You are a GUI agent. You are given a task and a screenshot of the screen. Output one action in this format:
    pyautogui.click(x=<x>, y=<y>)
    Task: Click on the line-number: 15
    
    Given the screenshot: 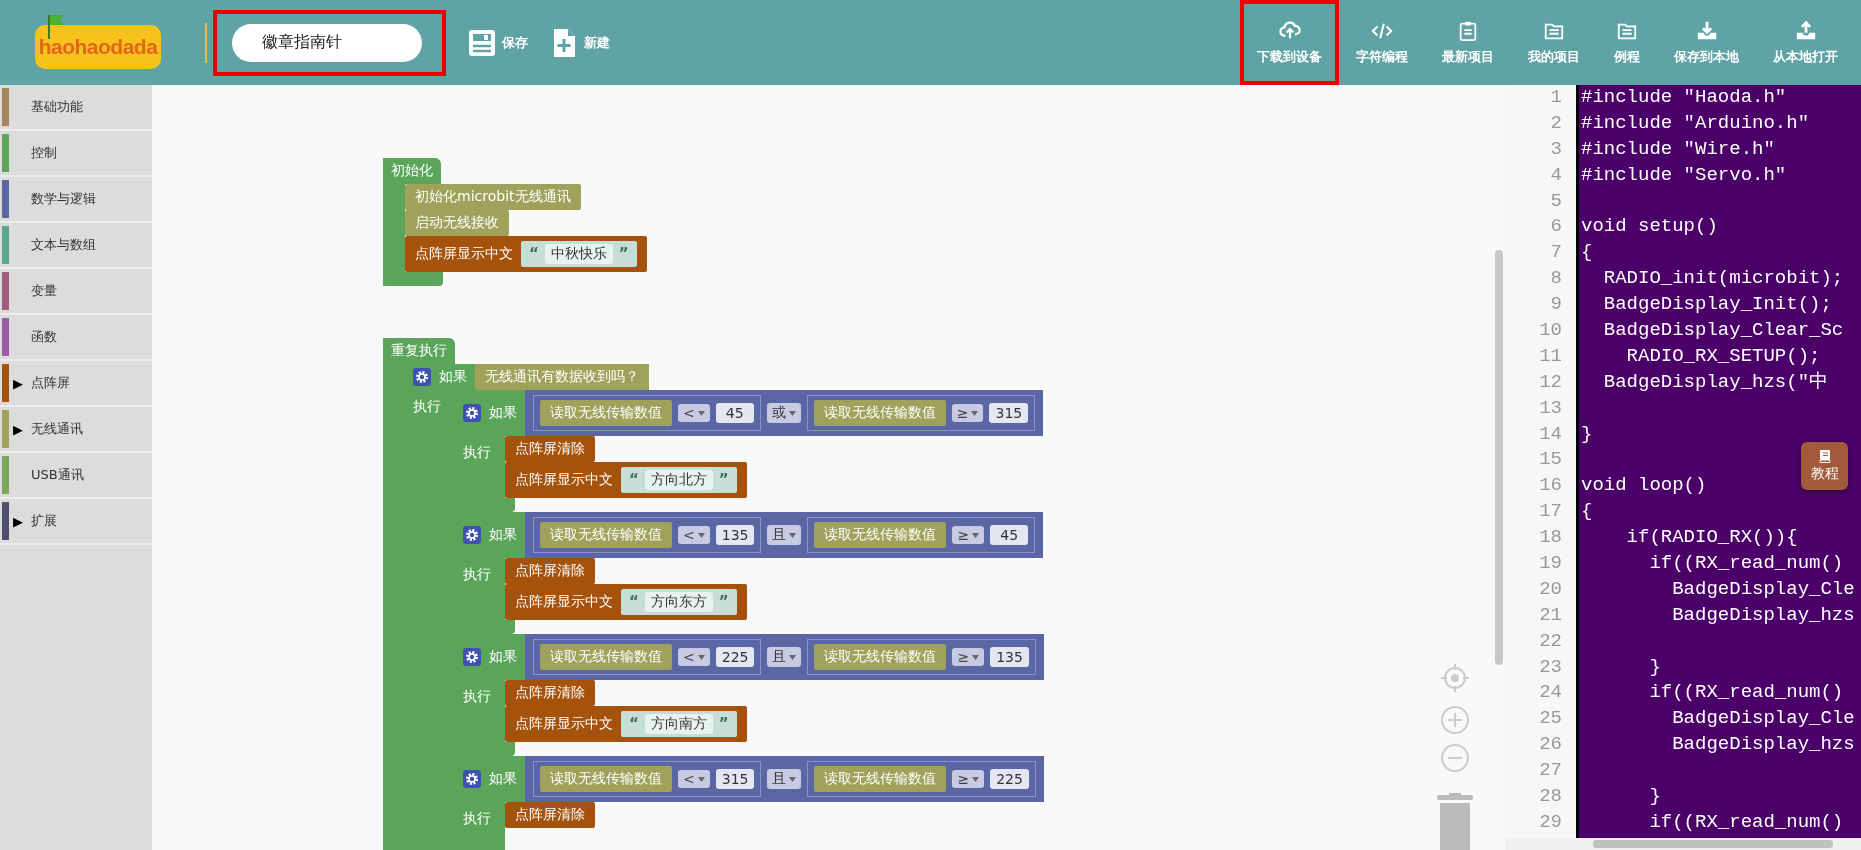 What is the action you would take?
    pyautogui.click(x=1550, y=460)
    